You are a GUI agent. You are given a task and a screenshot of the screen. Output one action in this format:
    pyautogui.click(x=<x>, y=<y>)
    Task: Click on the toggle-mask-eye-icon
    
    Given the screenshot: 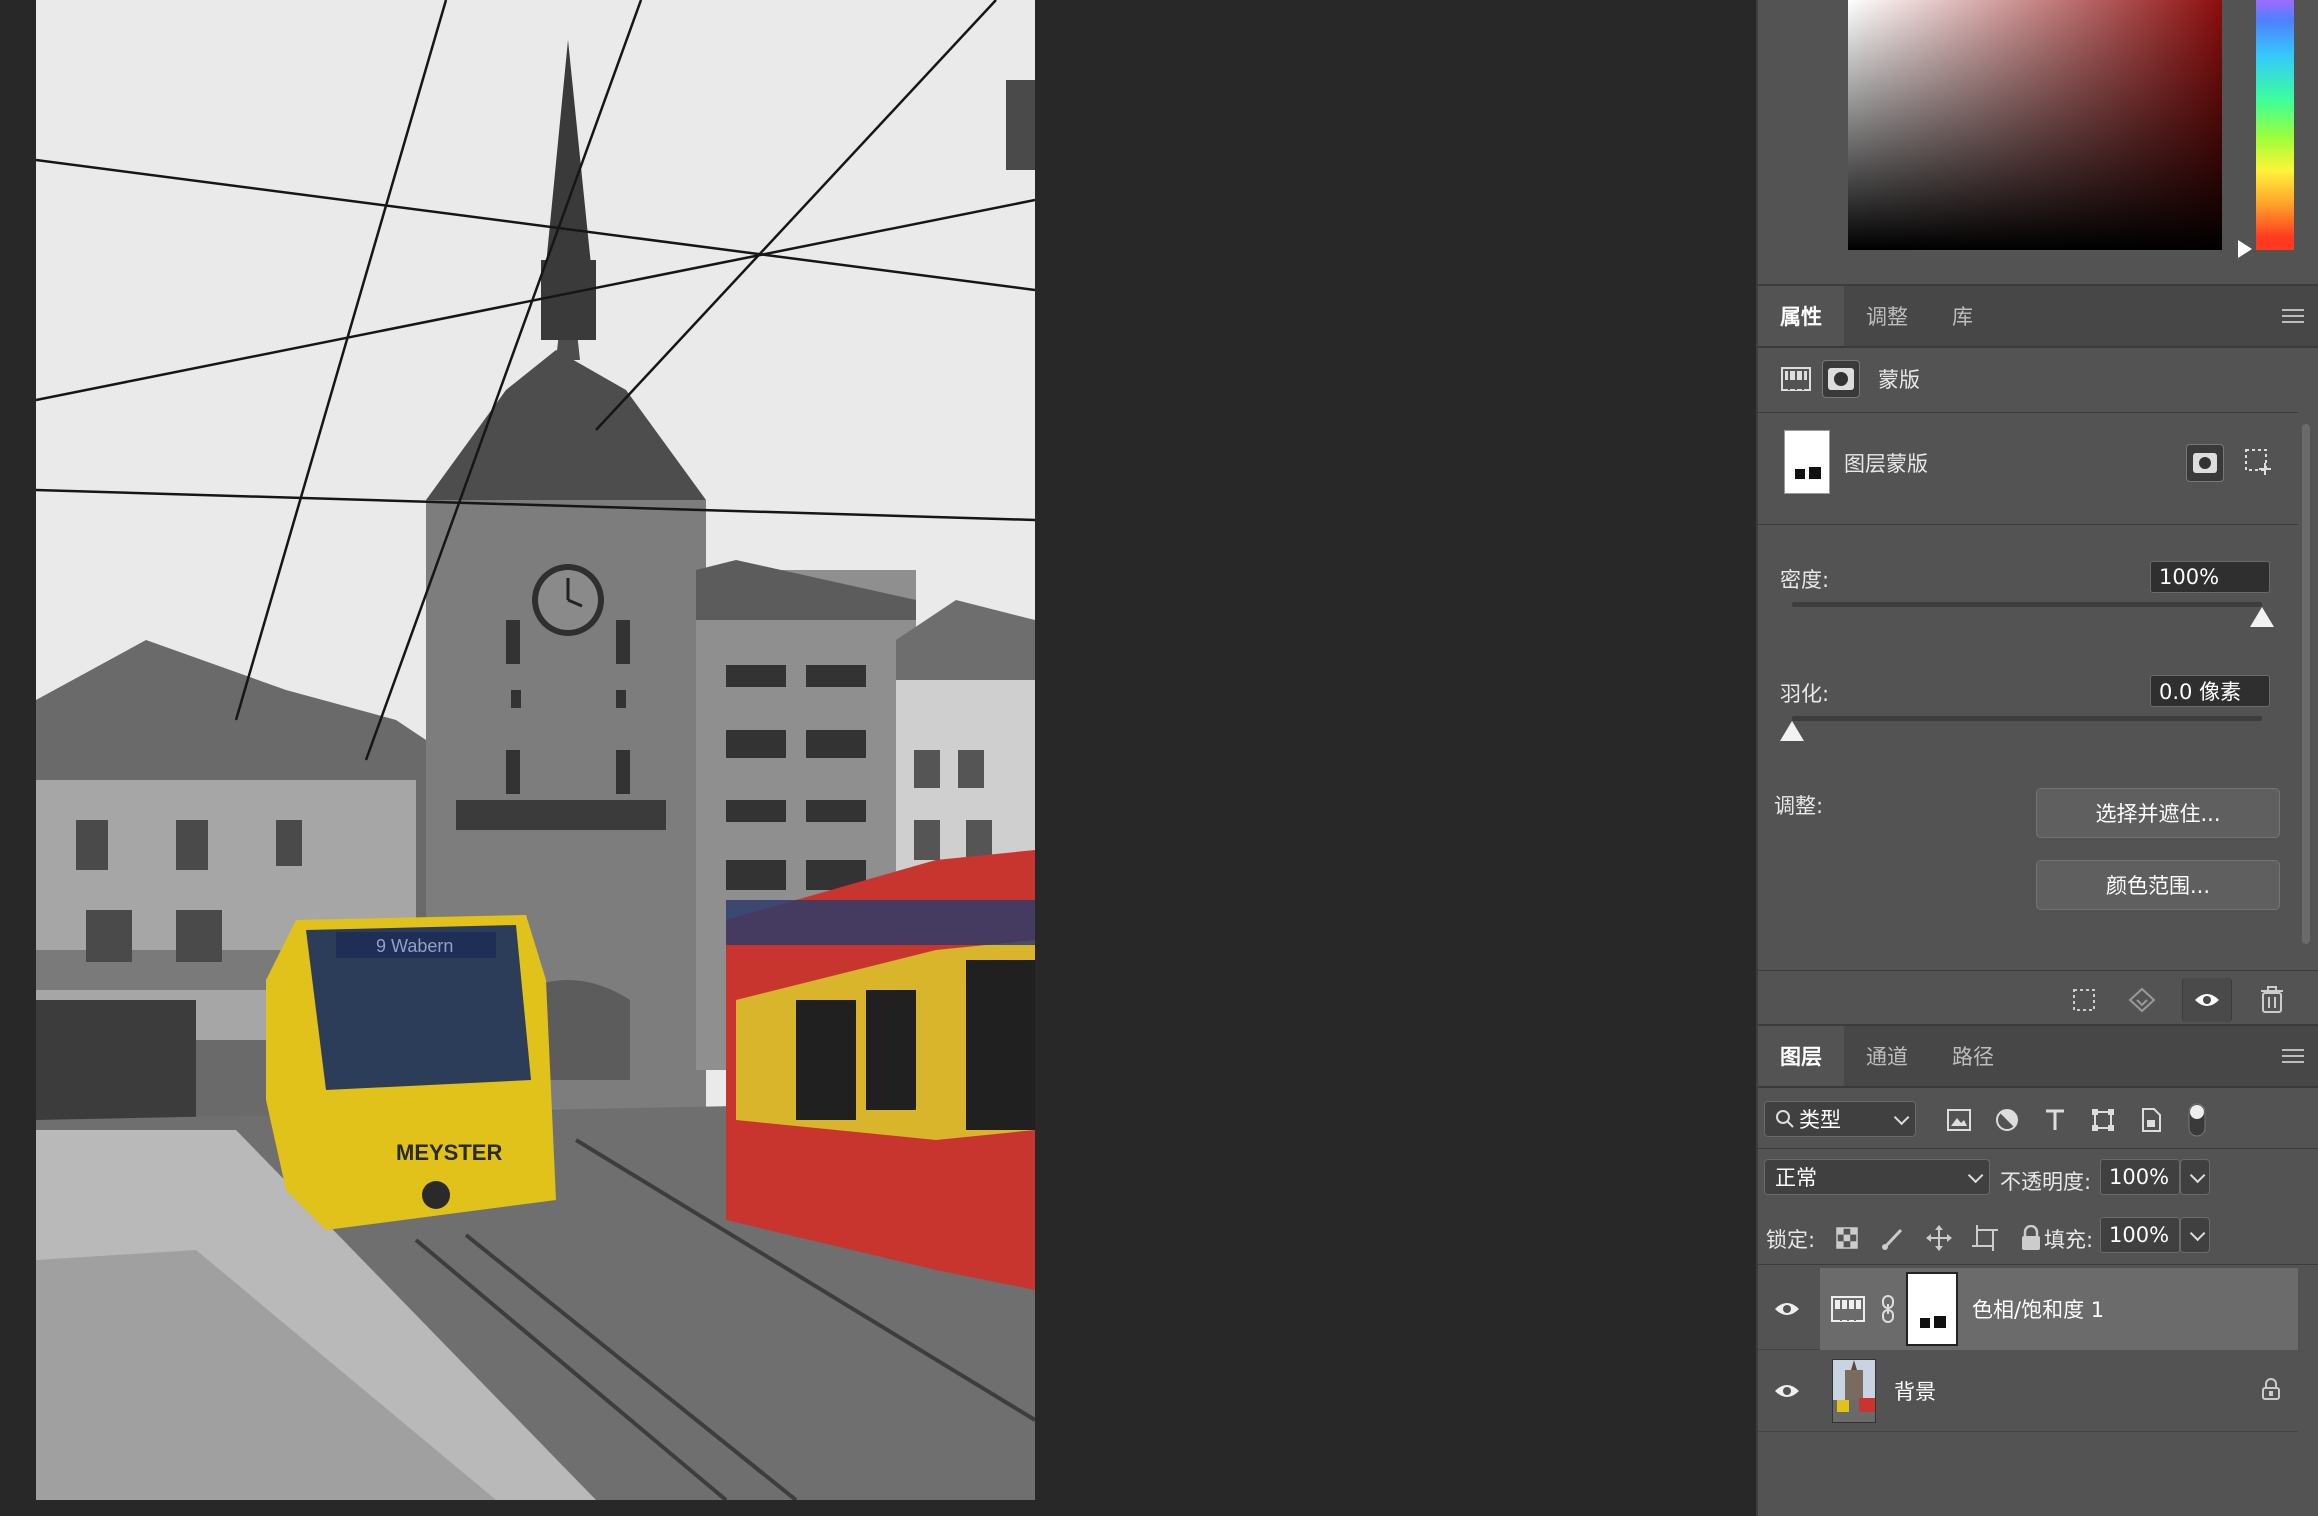 What is the action you would take?
    pyautogui.click(x=2207, y=1000)
    